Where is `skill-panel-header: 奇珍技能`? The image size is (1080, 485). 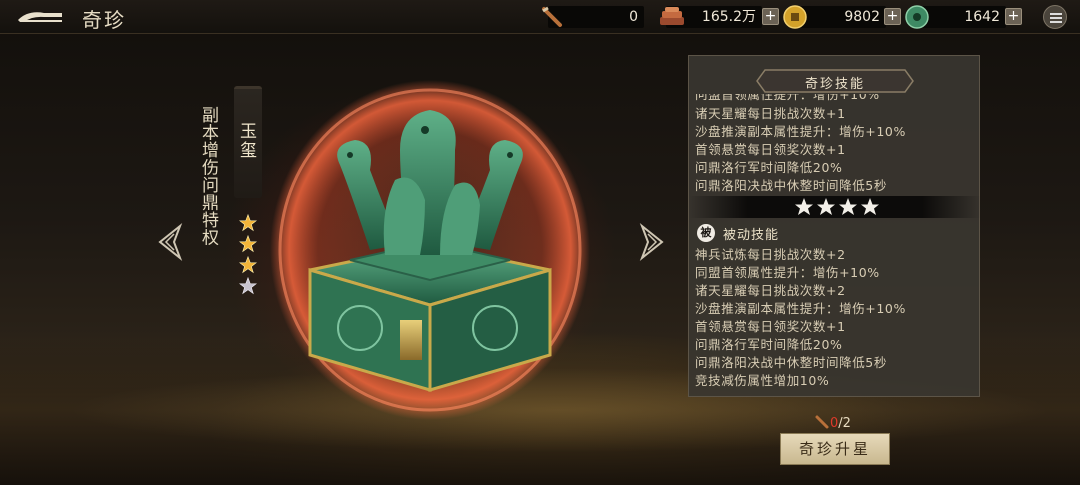 skill-panel-header: 奇珍技能 is located at coordinates (835, 81).